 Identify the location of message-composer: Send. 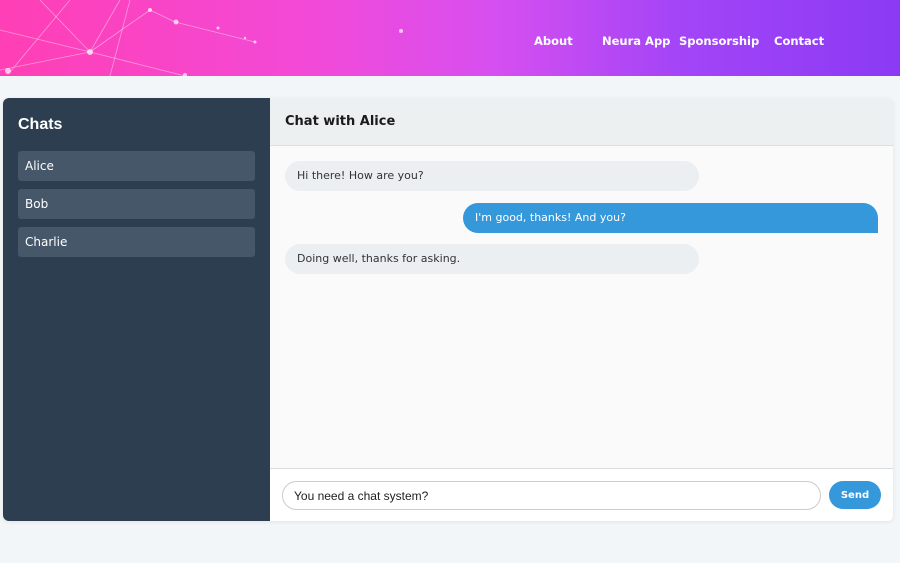
(581, 494).